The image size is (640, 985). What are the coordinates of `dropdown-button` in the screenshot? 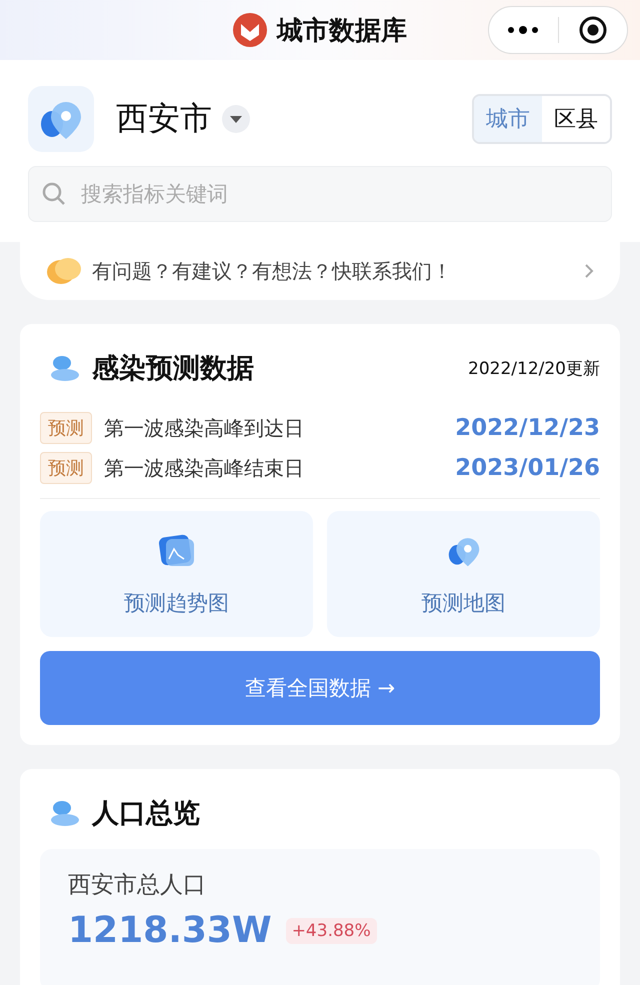 It's located at (236, 119).